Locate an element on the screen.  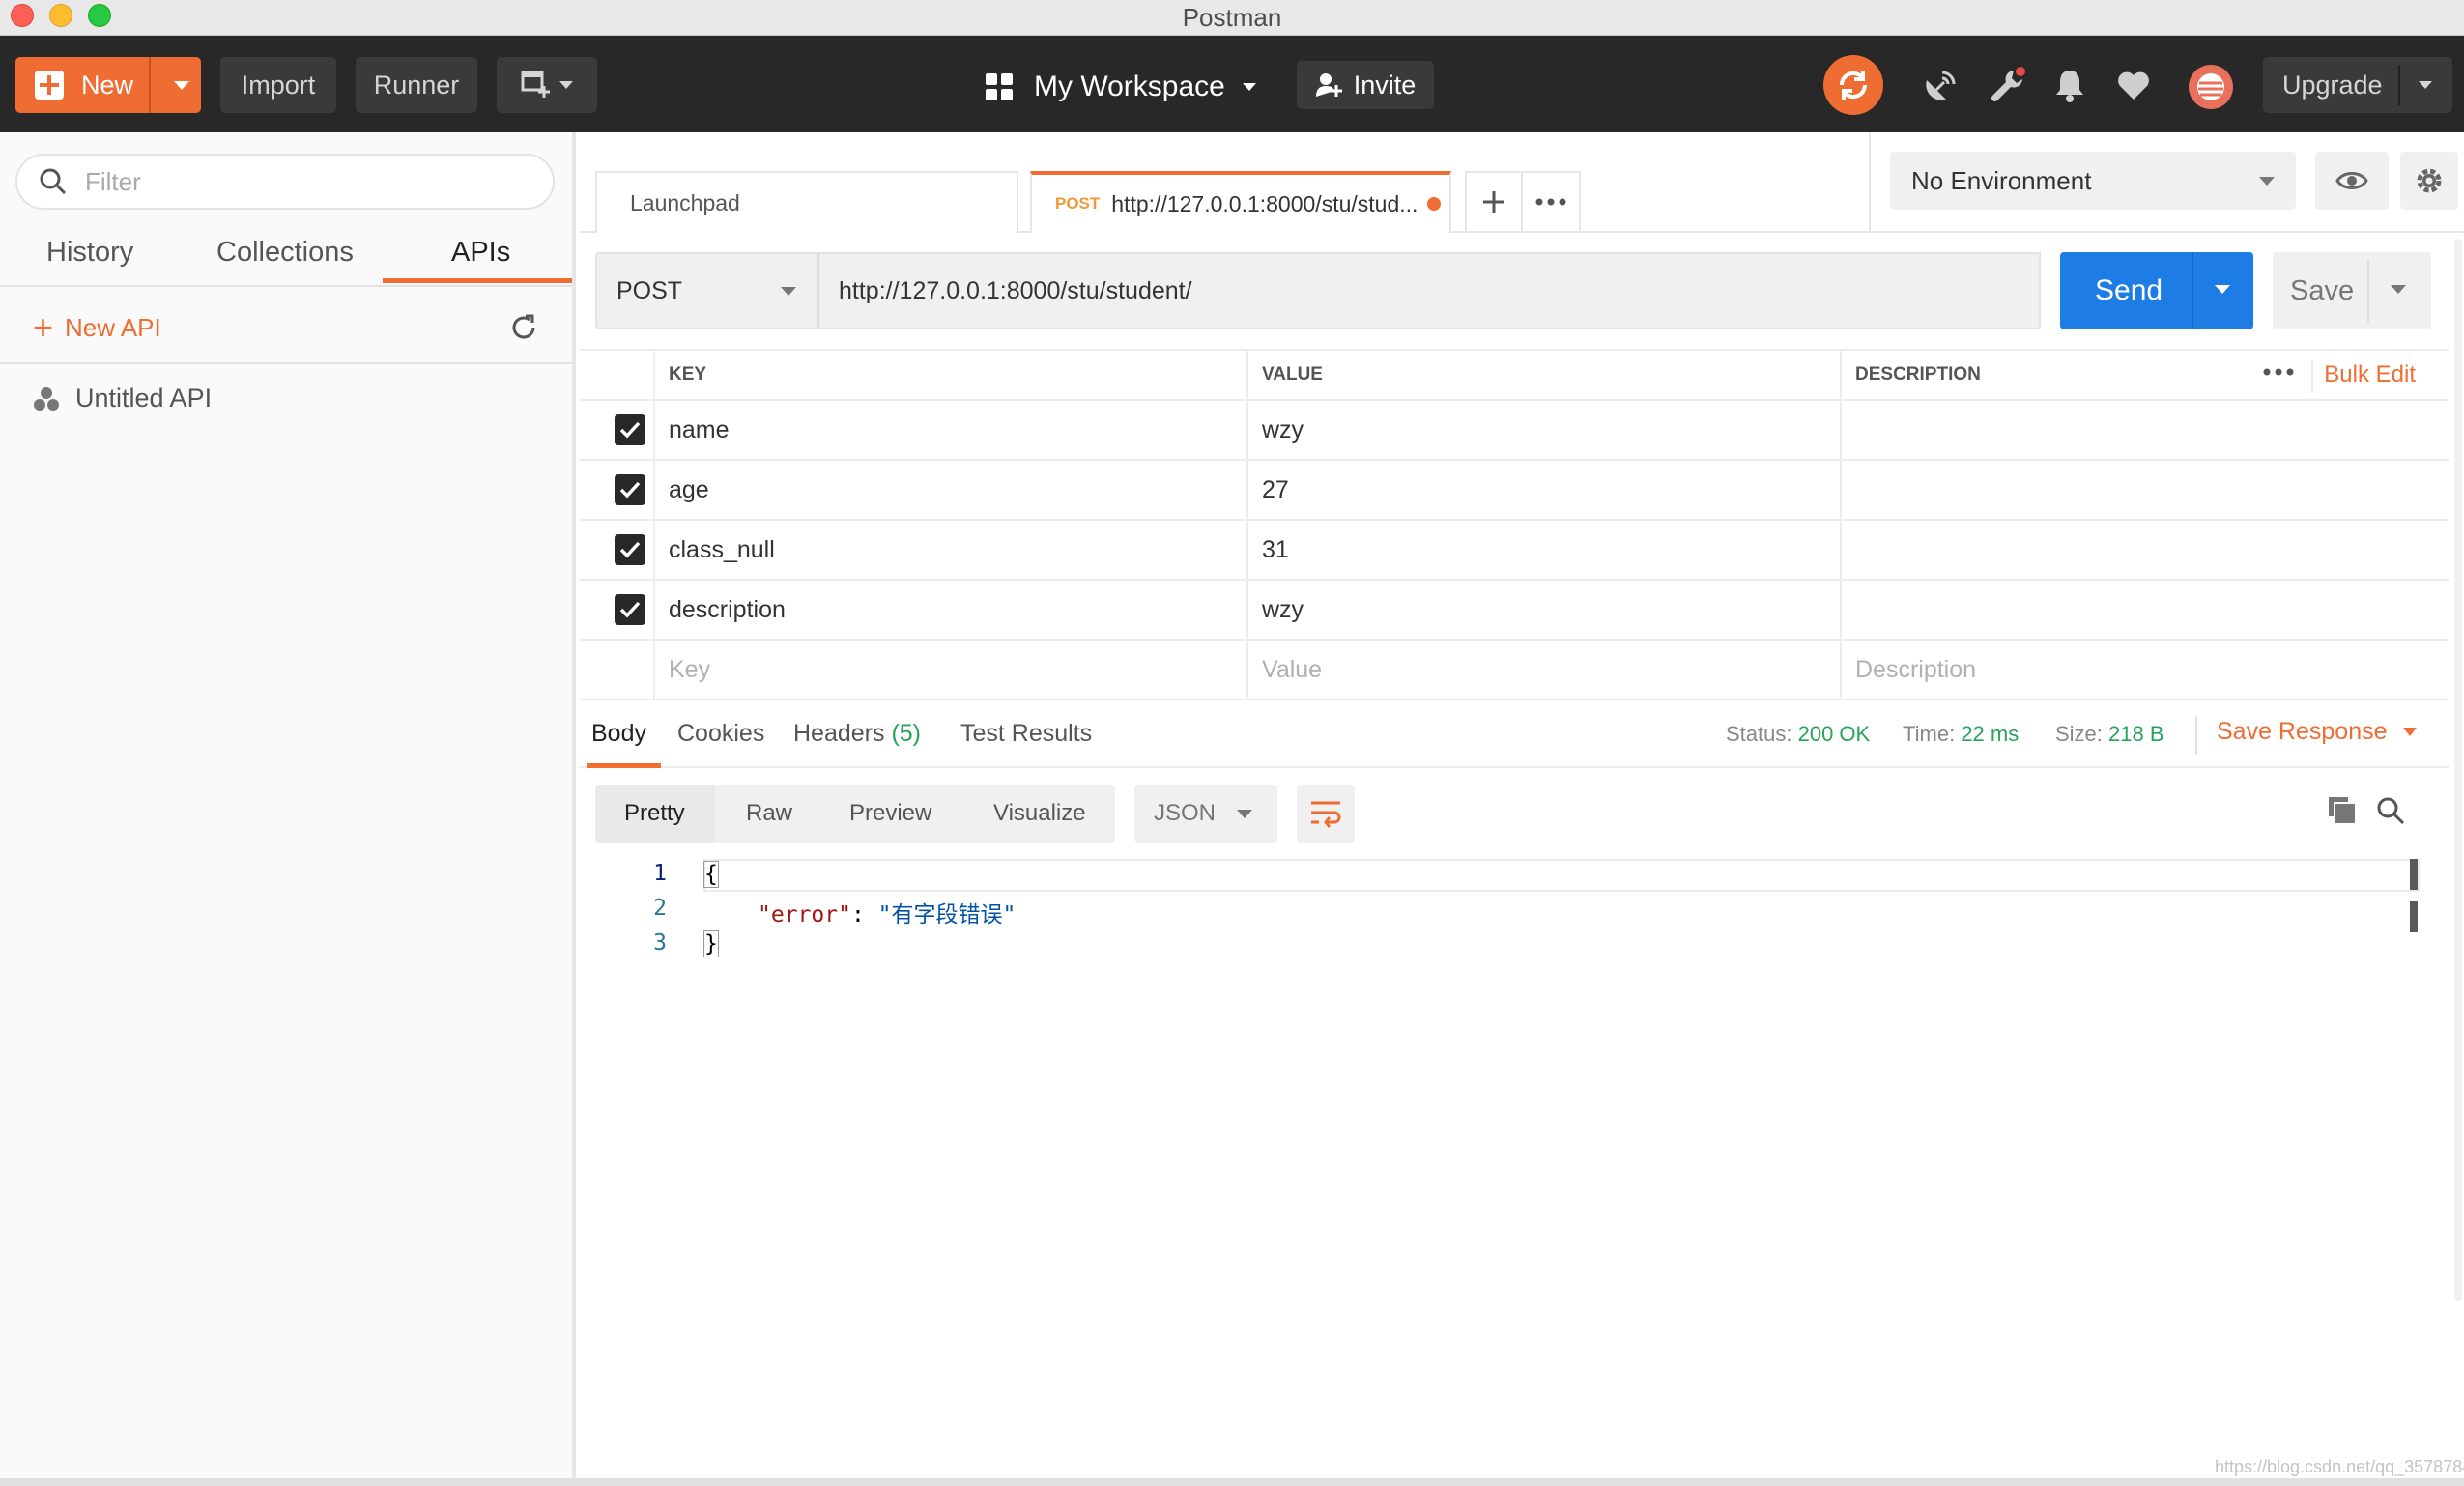
table-header-row: KEY VALUE DESCRIPTION Bulk Edit is located at coordinates (1514, 375).